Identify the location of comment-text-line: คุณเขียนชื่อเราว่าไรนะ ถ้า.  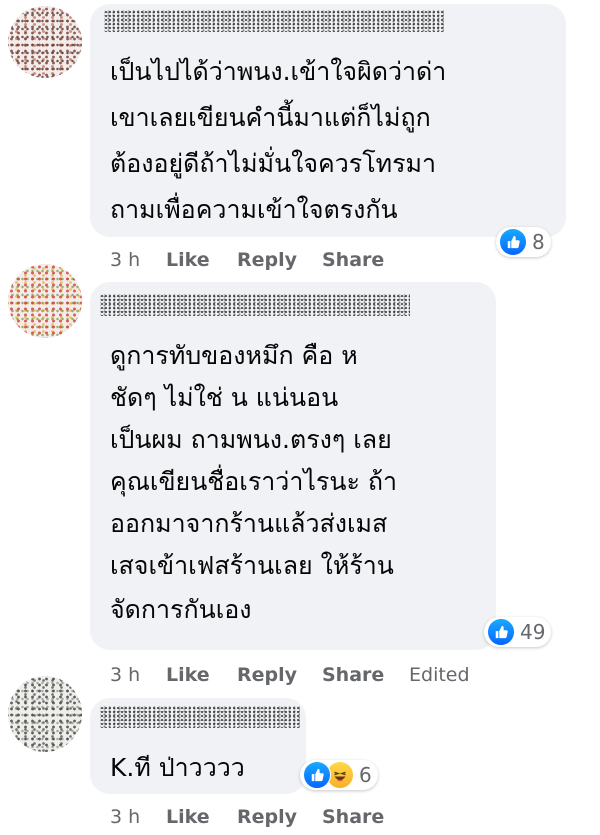
(253, 481).